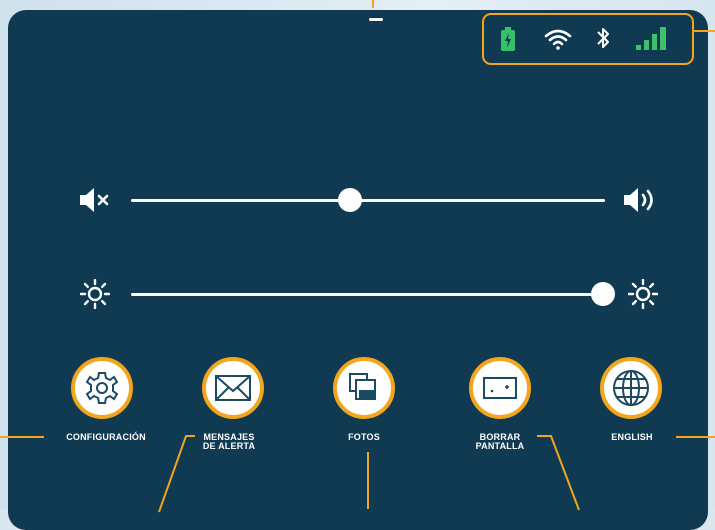  Describe the element at coordinates (603, 38) in the screenshot. I see `bluetooth-icon` at that location.